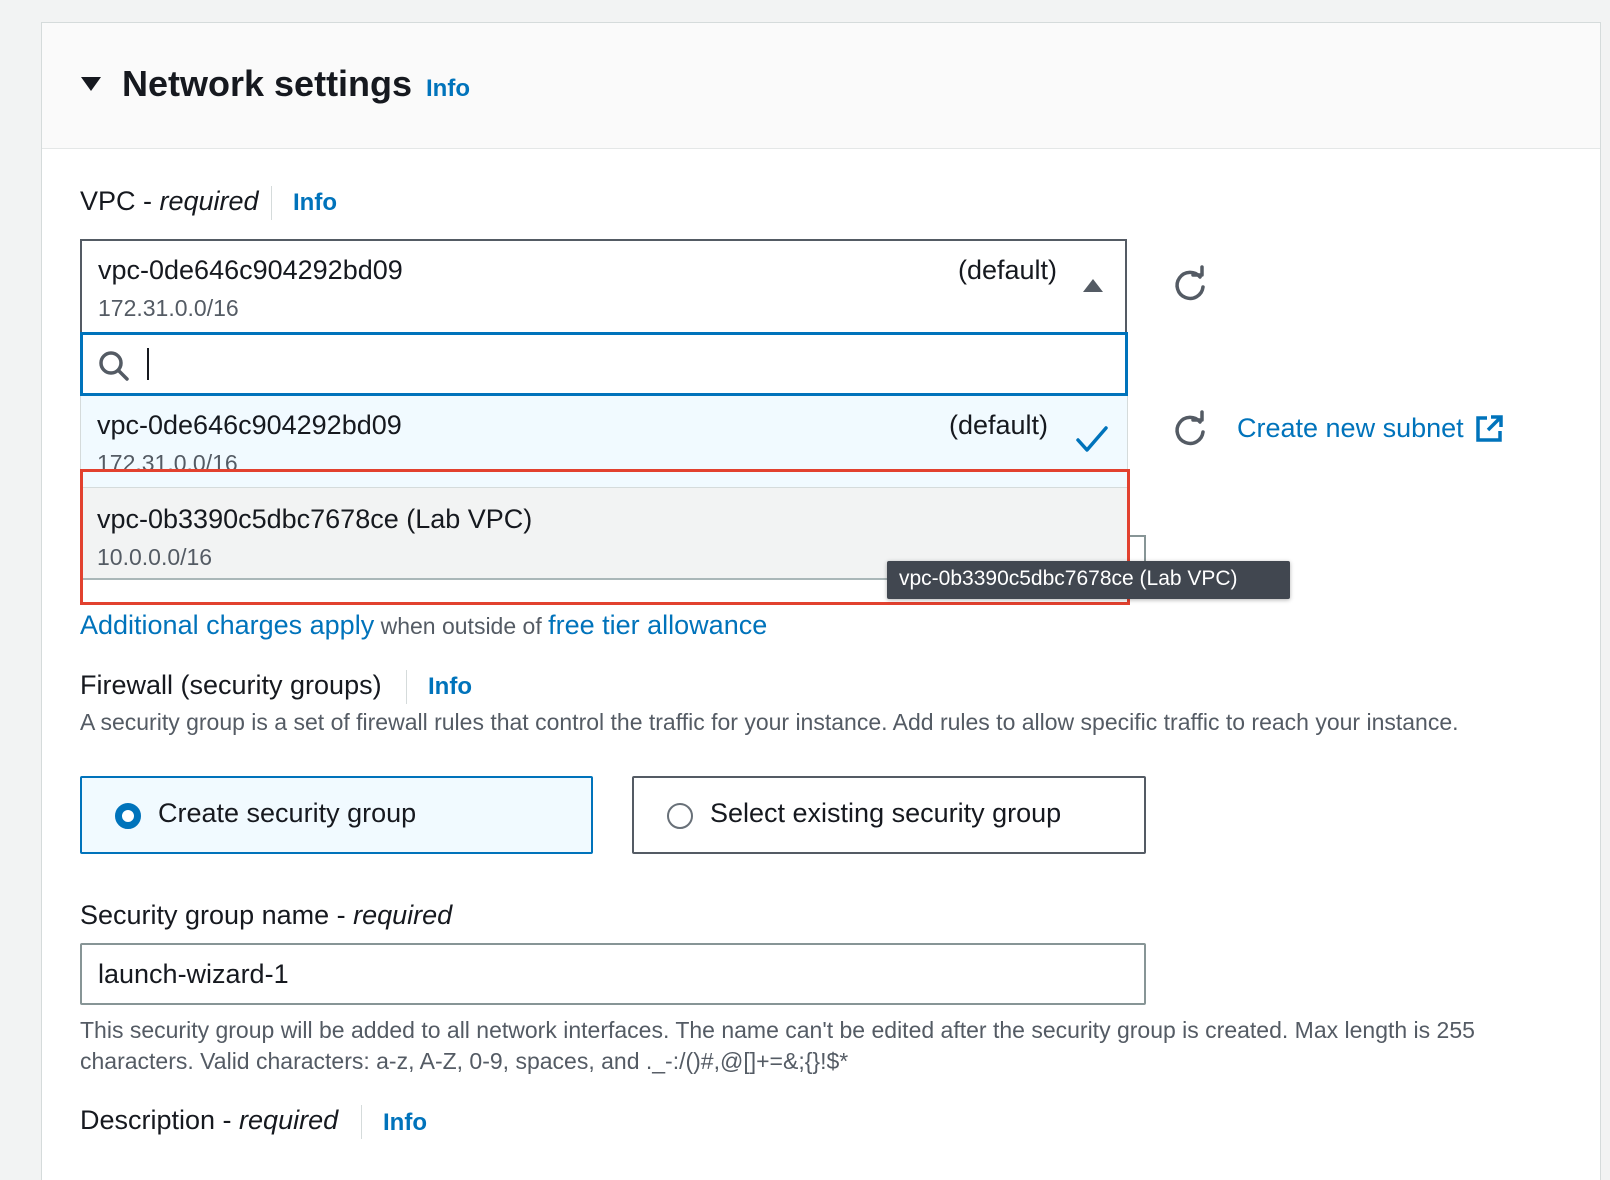 Image resolution: width=1610 pixels, height=1180 pixels. Describe the element at coordinates (461, 626) in the screenshot. I see `charges-middle-text: when outside of` at that location.